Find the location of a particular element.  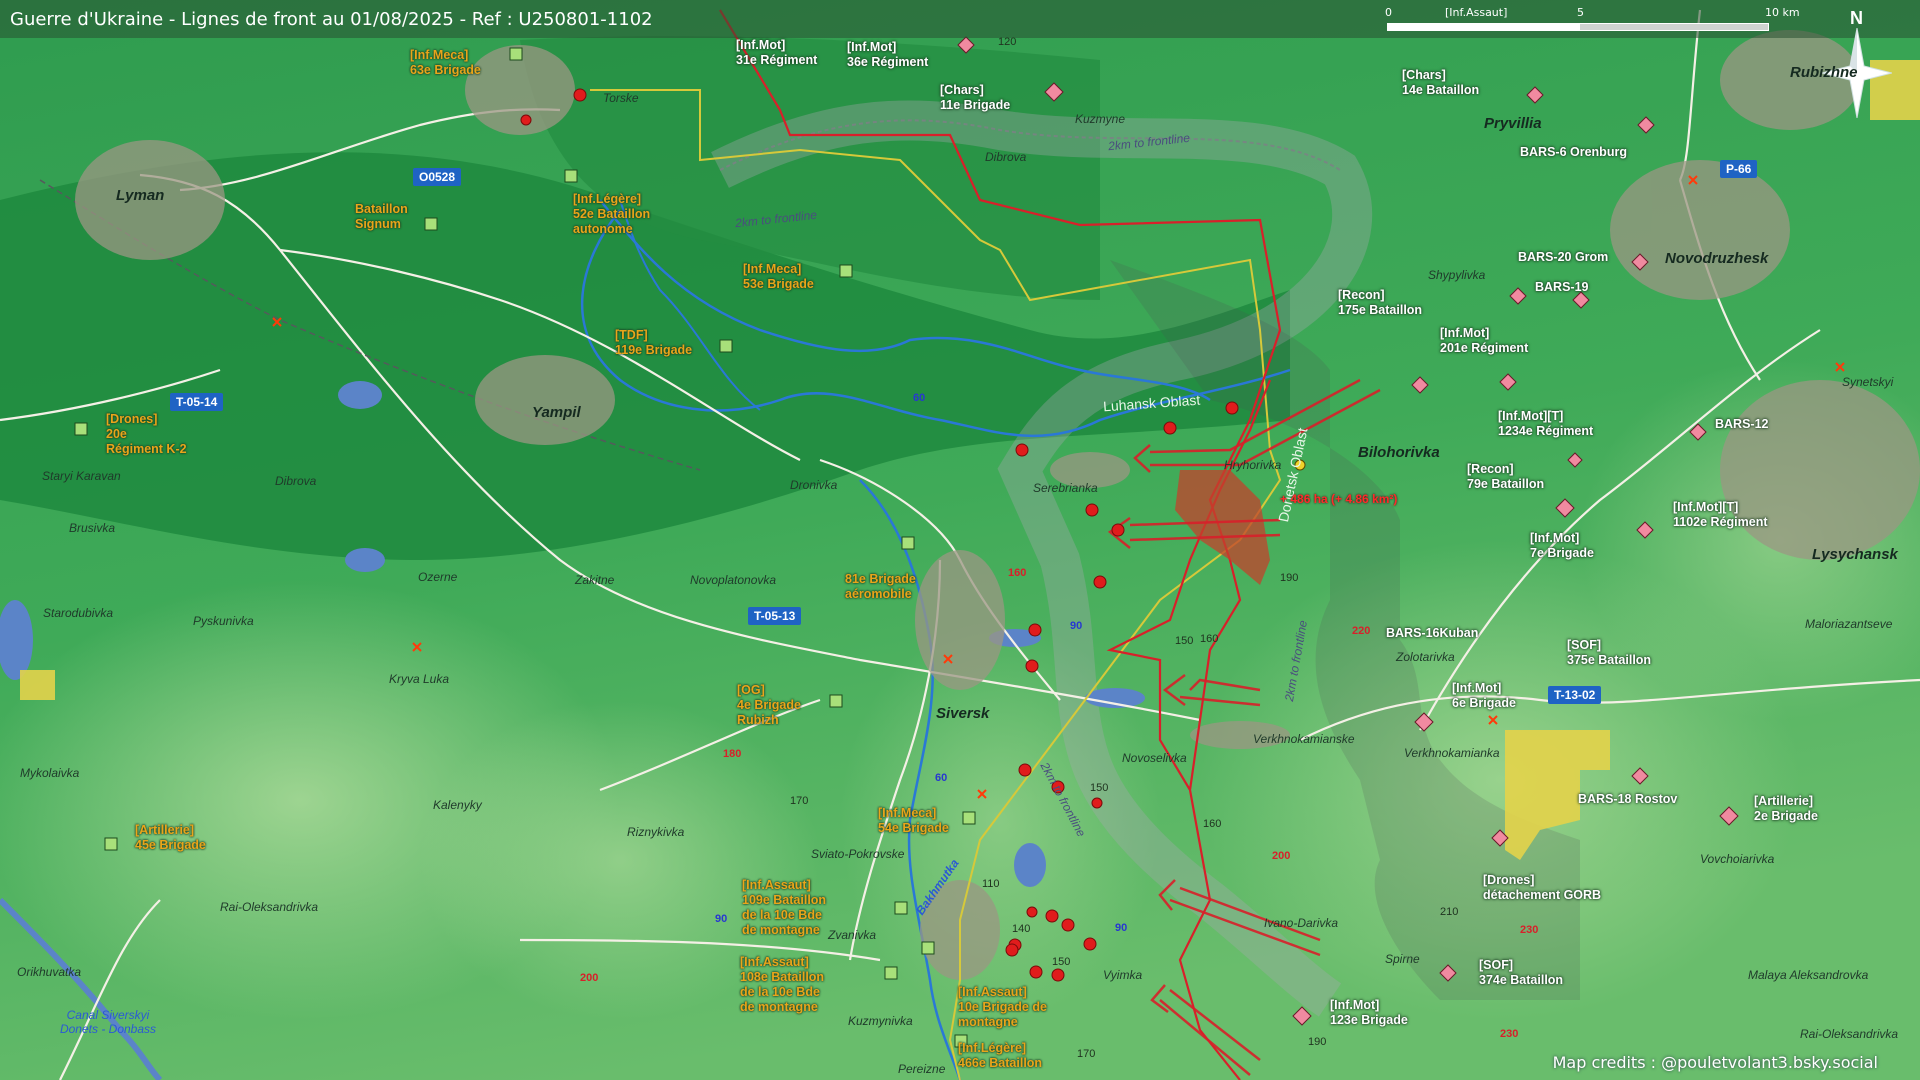

place-pryvillia: Pryvillia is located at coordinates (1513, 123).